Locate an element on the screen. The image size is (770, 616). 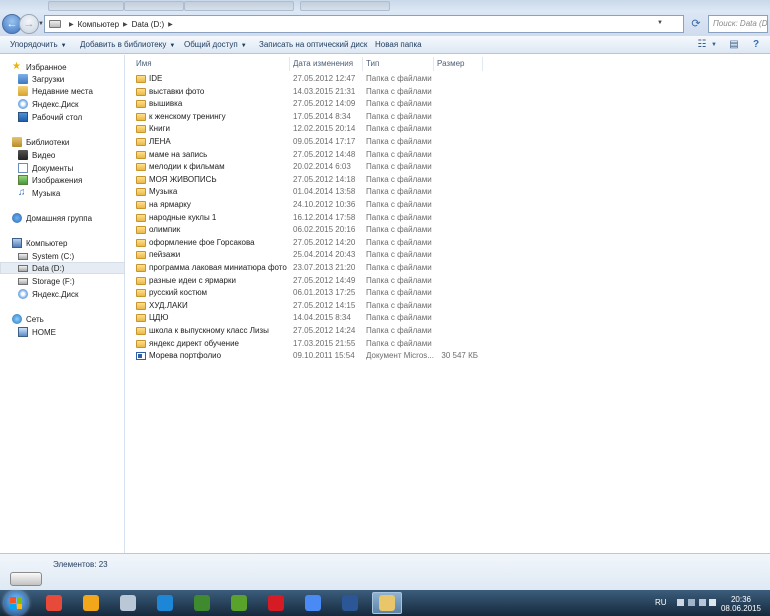
file-name: разные идеи с ярмарки is located at coordinates (192, 280).